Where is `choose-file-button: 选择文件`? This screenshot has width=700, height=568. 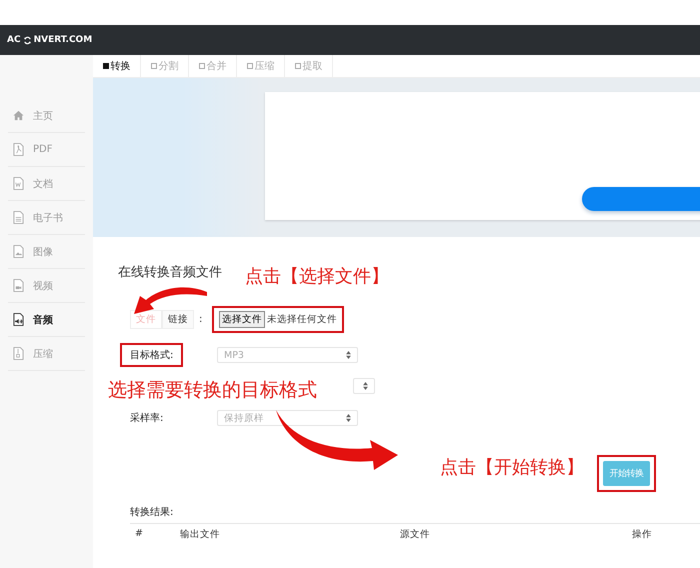 choose-file-button: 选择文件 is located at coordinates (242, 319).